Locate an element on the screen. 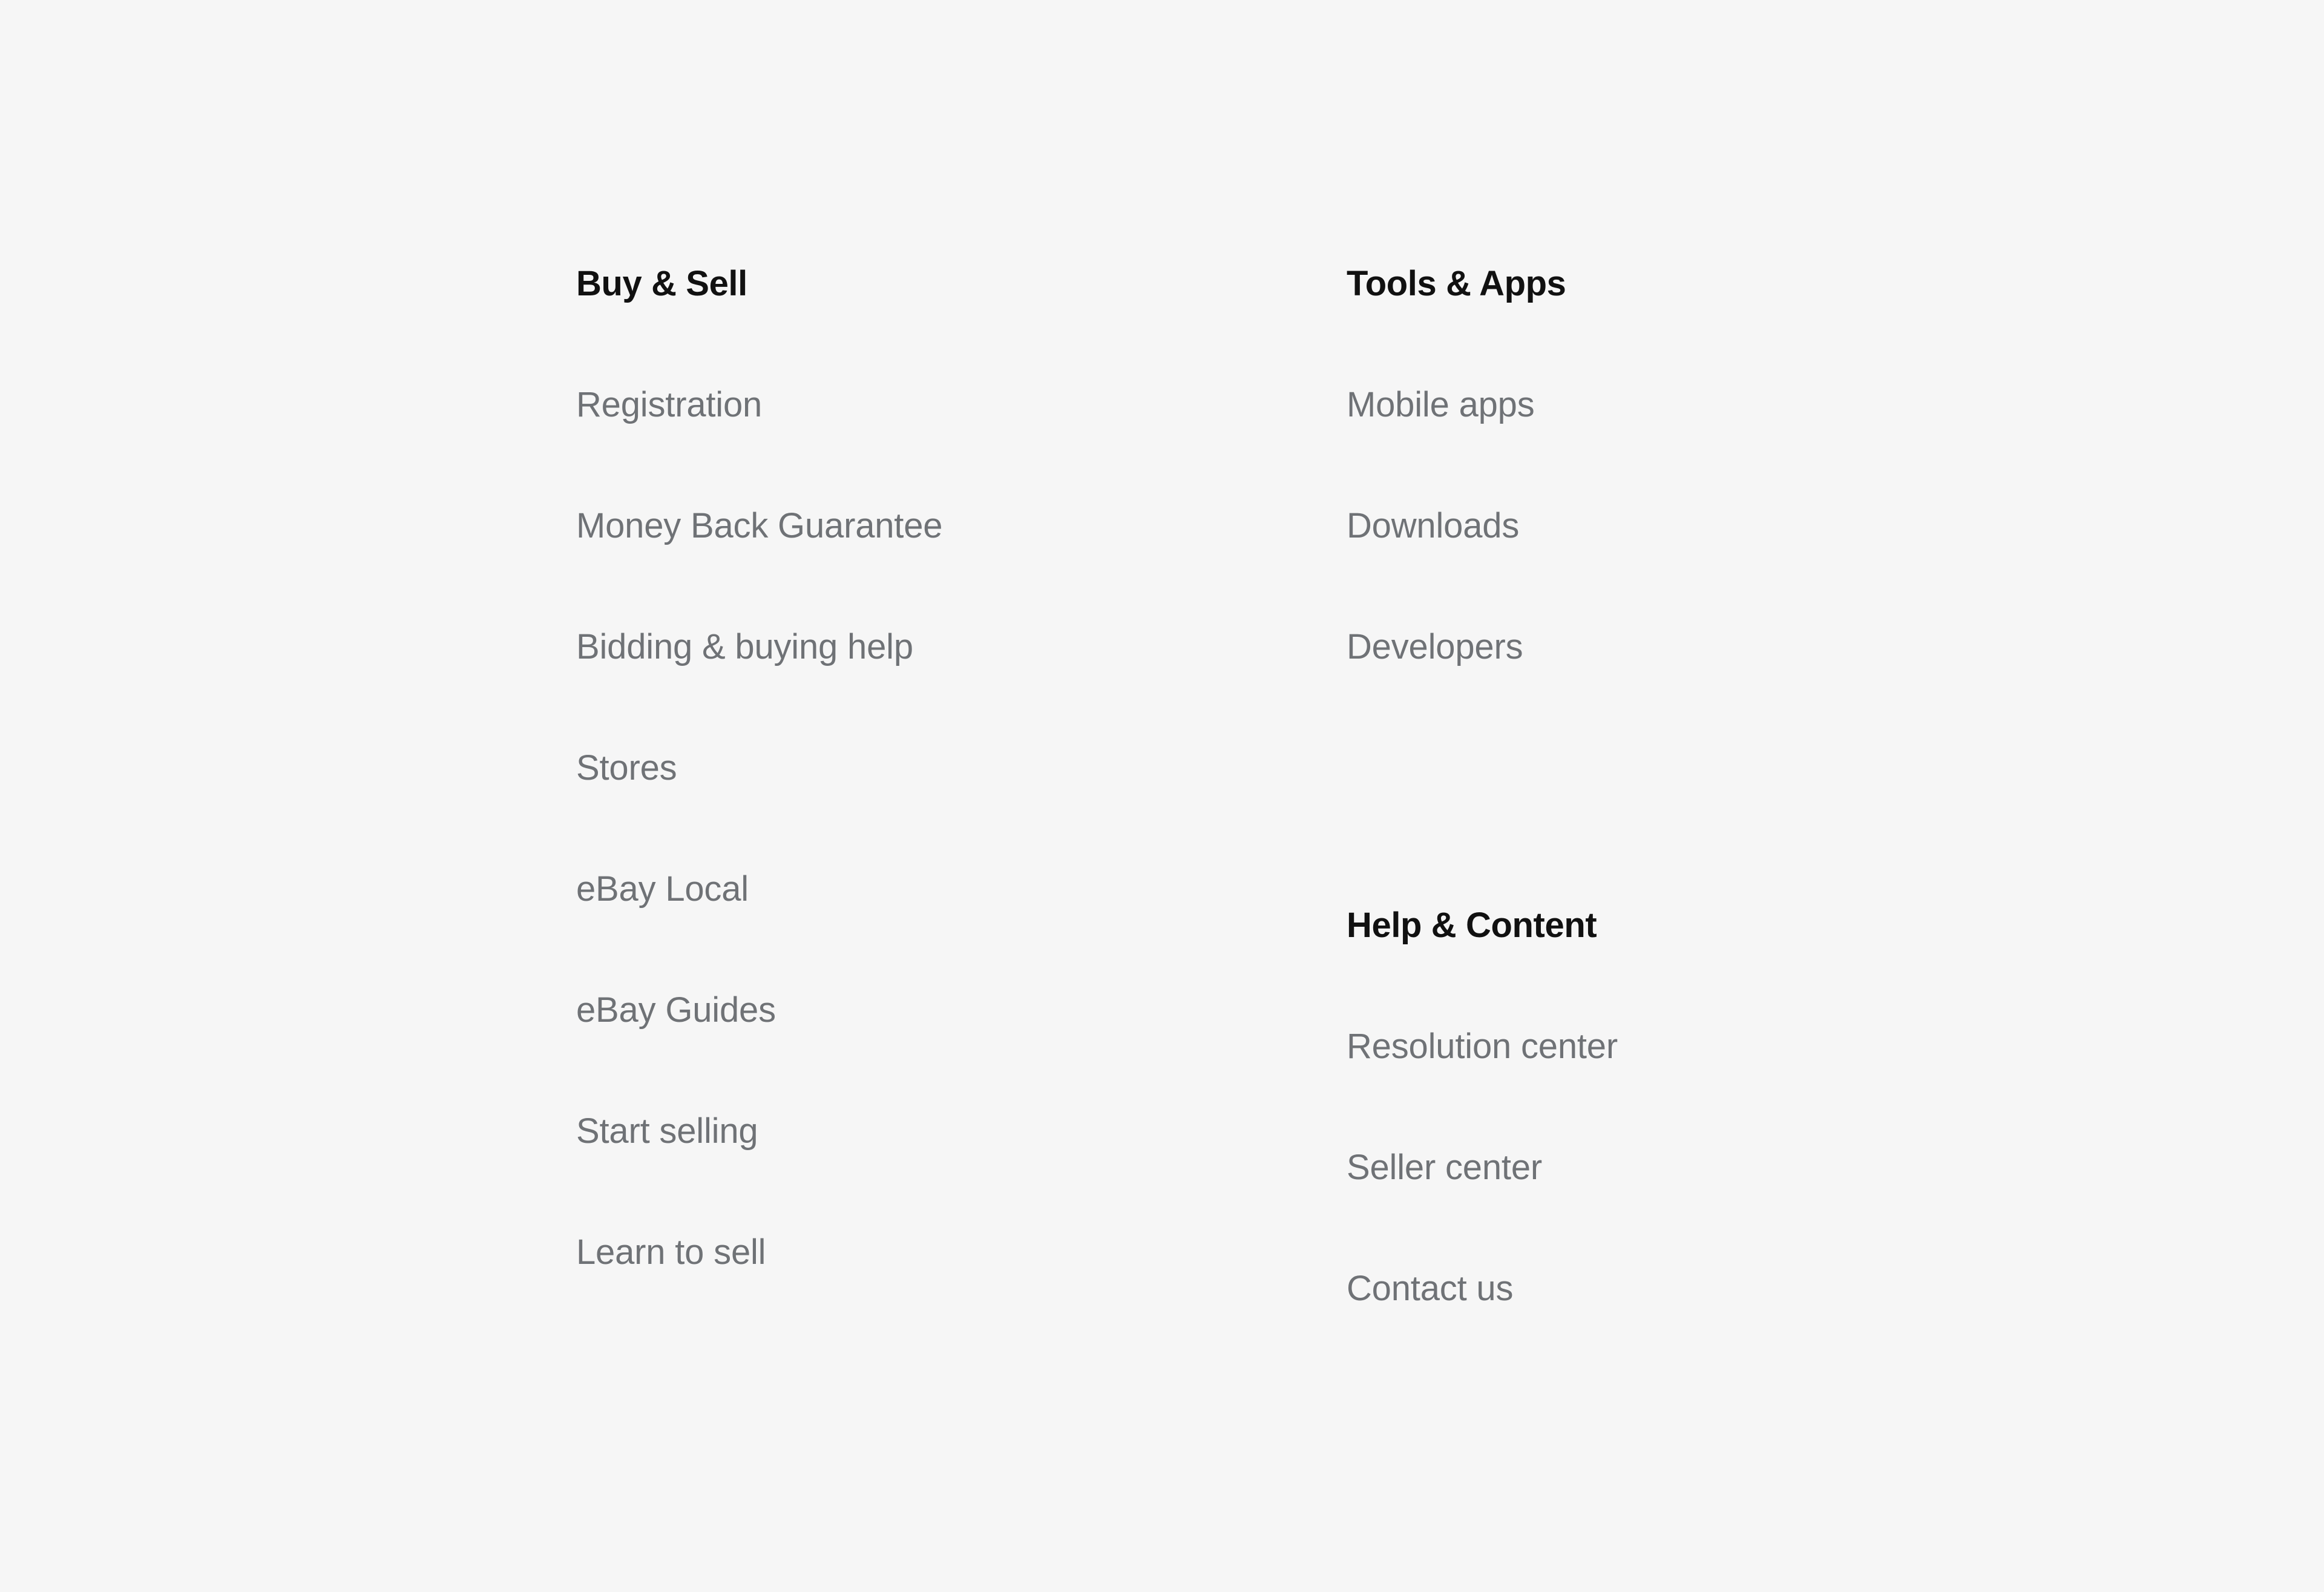 The height and width of the screenshot is (1592, 2324). list-item: Registration is located at coordinates (933, 447).